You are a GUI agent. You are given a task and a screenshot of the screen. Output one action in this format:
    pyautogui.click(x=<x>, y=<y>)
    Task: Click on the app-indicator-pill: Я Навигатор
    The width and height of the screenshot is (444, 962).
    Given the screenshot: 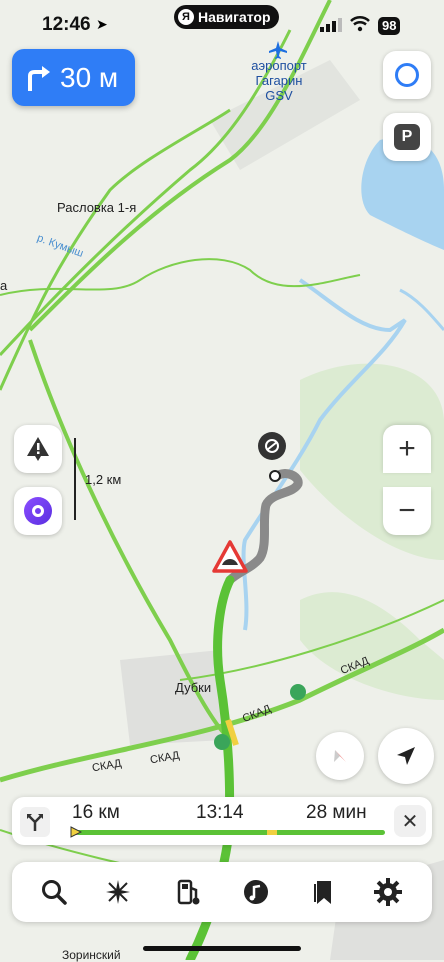 What is the action you would take?
    pyautogui.click(x=226, y=17)
    